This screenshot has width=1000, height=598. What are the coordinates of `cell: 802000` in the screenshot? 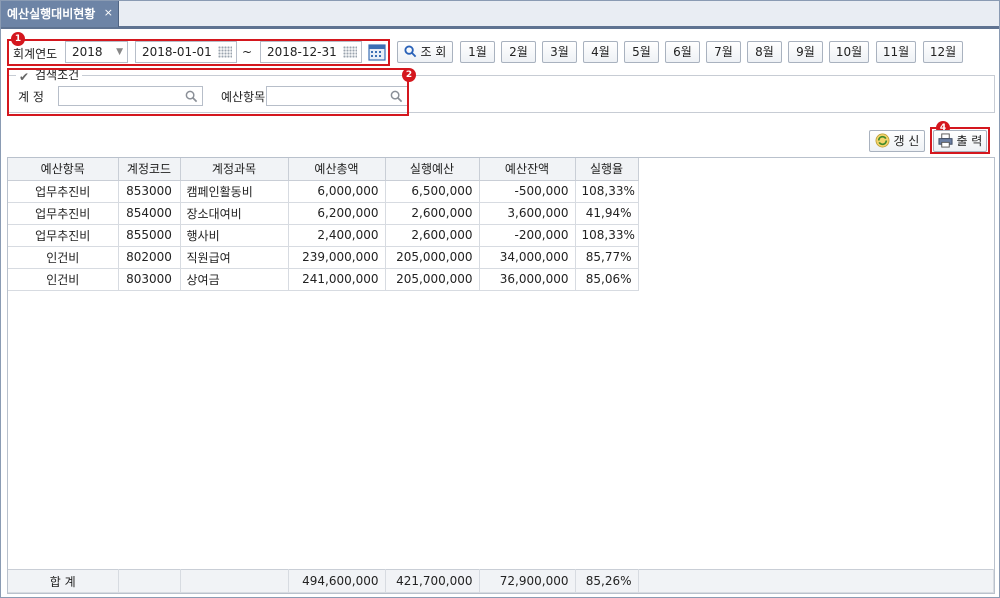 It's located at (149, 257).